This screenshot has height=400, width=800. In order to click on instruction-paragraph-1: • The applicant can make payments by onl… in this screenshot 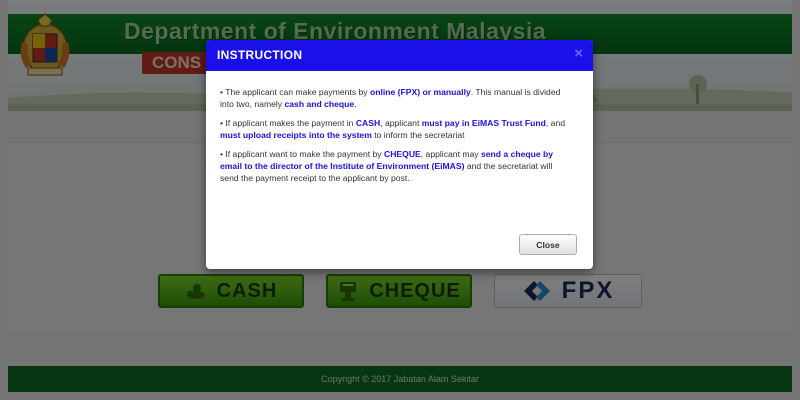, I will do `click(395, 98)`.